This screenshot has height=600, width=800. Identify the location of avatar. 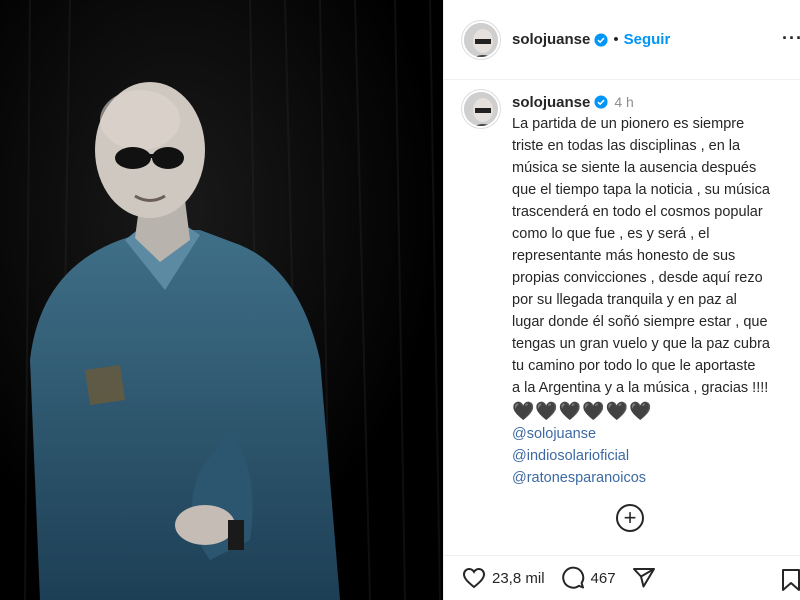
(481, 39).